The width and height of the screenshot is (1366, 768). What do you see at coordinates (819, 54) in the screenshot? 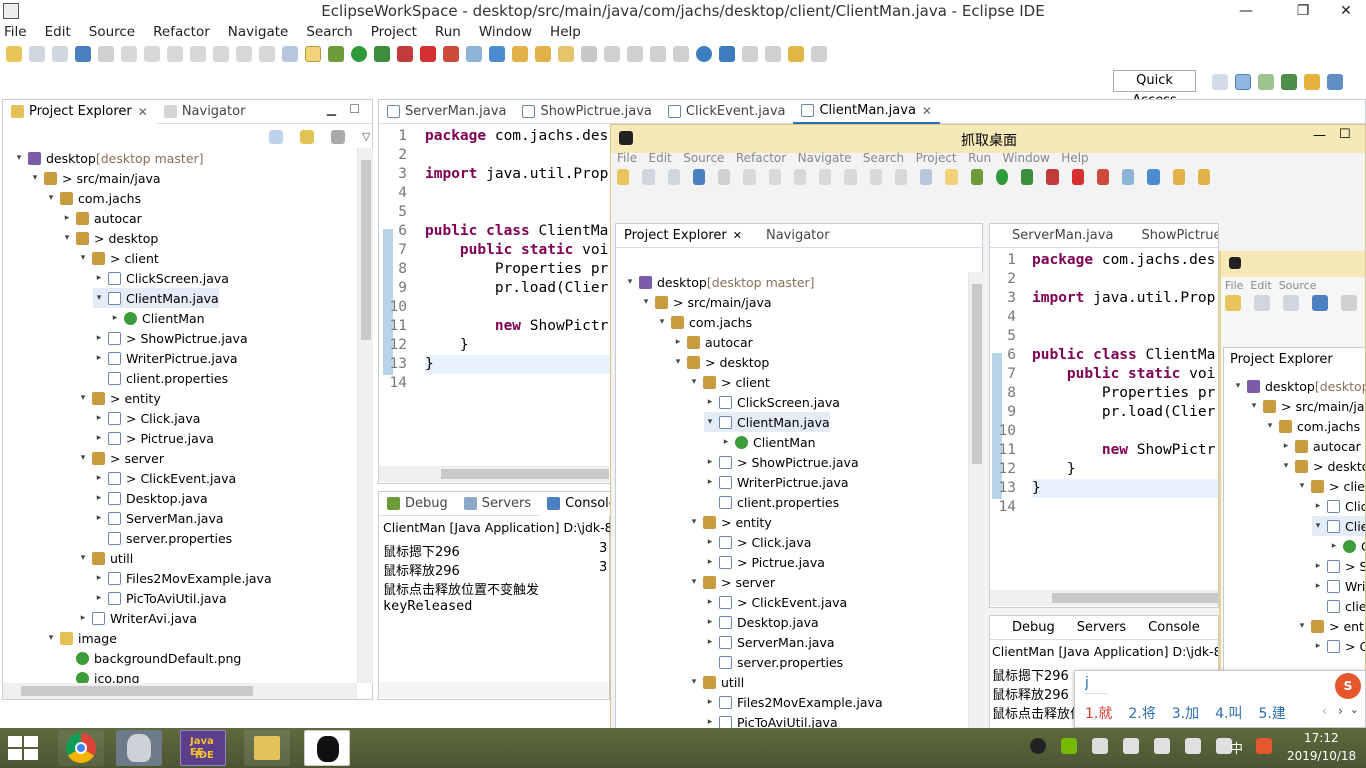
I see `forward-icon` at bounding box center [819, 54].